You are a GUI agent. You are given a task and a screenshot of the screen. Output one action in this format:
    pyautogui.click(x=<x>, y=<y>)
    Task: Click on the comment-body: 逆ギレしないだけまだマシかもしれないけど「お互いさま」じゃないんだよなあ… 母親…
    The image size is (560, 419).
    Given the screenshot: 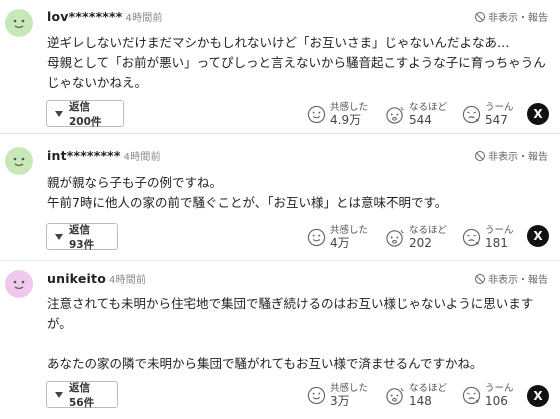 What is the action you would take?
    pyautogui.click(x=296, y=62)
    